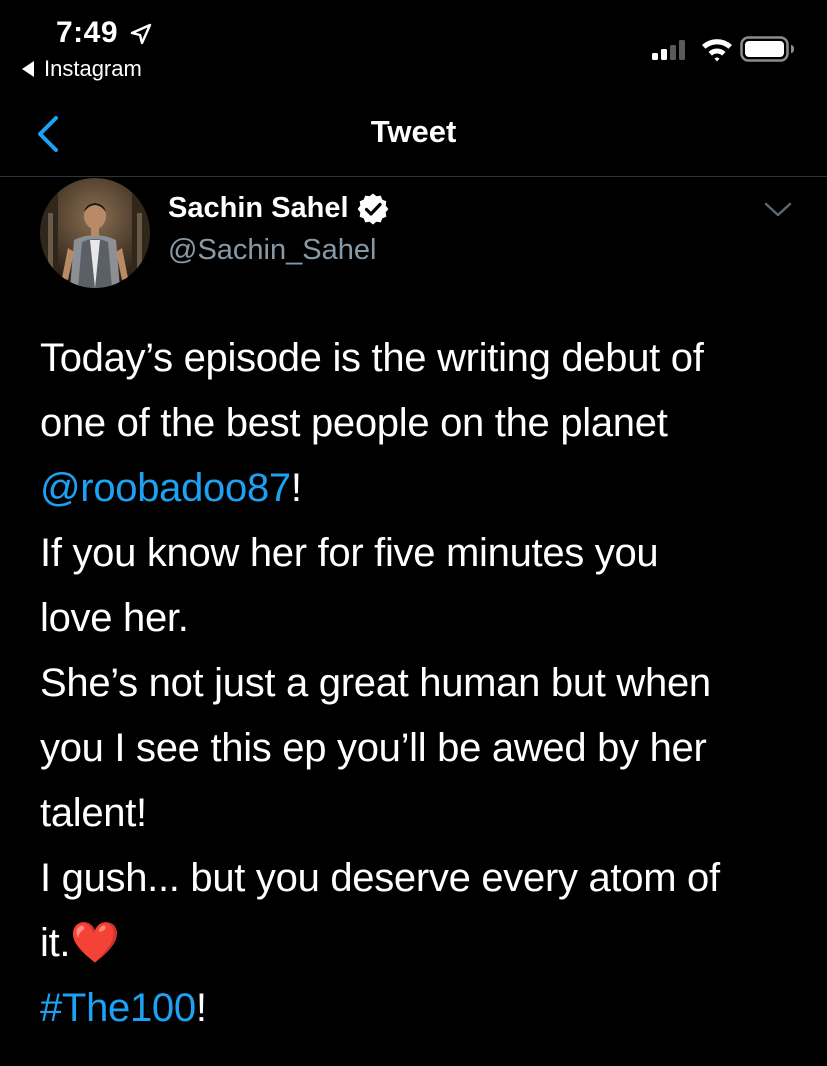  I want to click on tweet-line-text: it., so click(55, 943).